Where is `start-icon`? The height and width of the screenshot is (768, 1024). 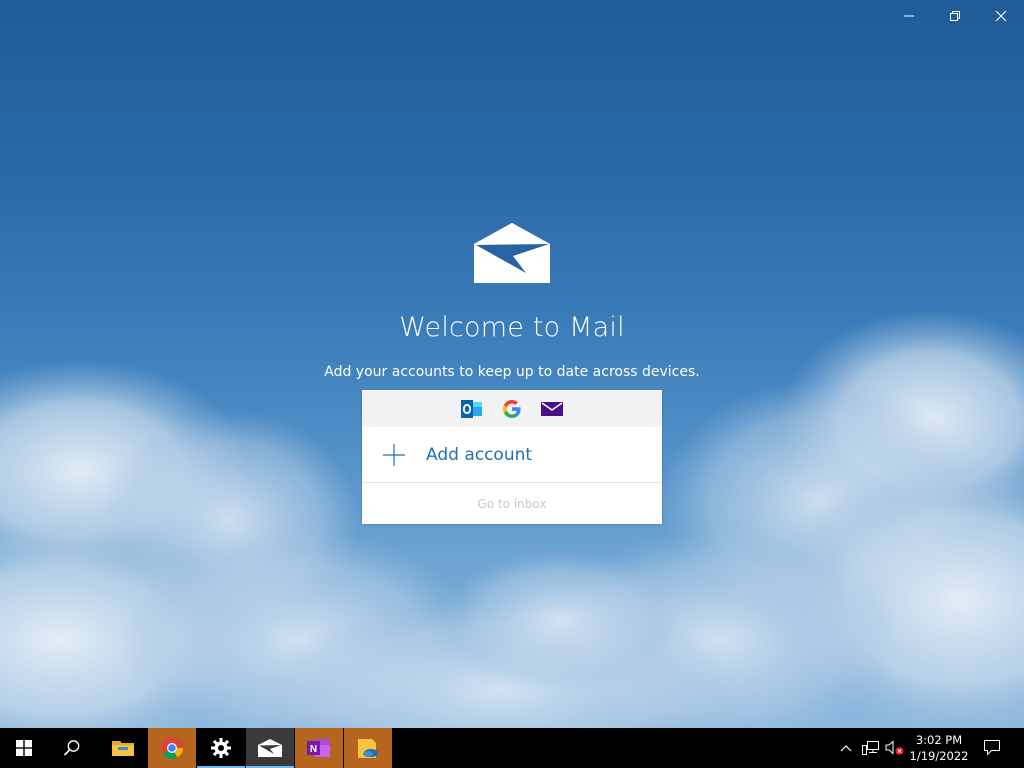
start-icon is located at coordinates (24, 748).